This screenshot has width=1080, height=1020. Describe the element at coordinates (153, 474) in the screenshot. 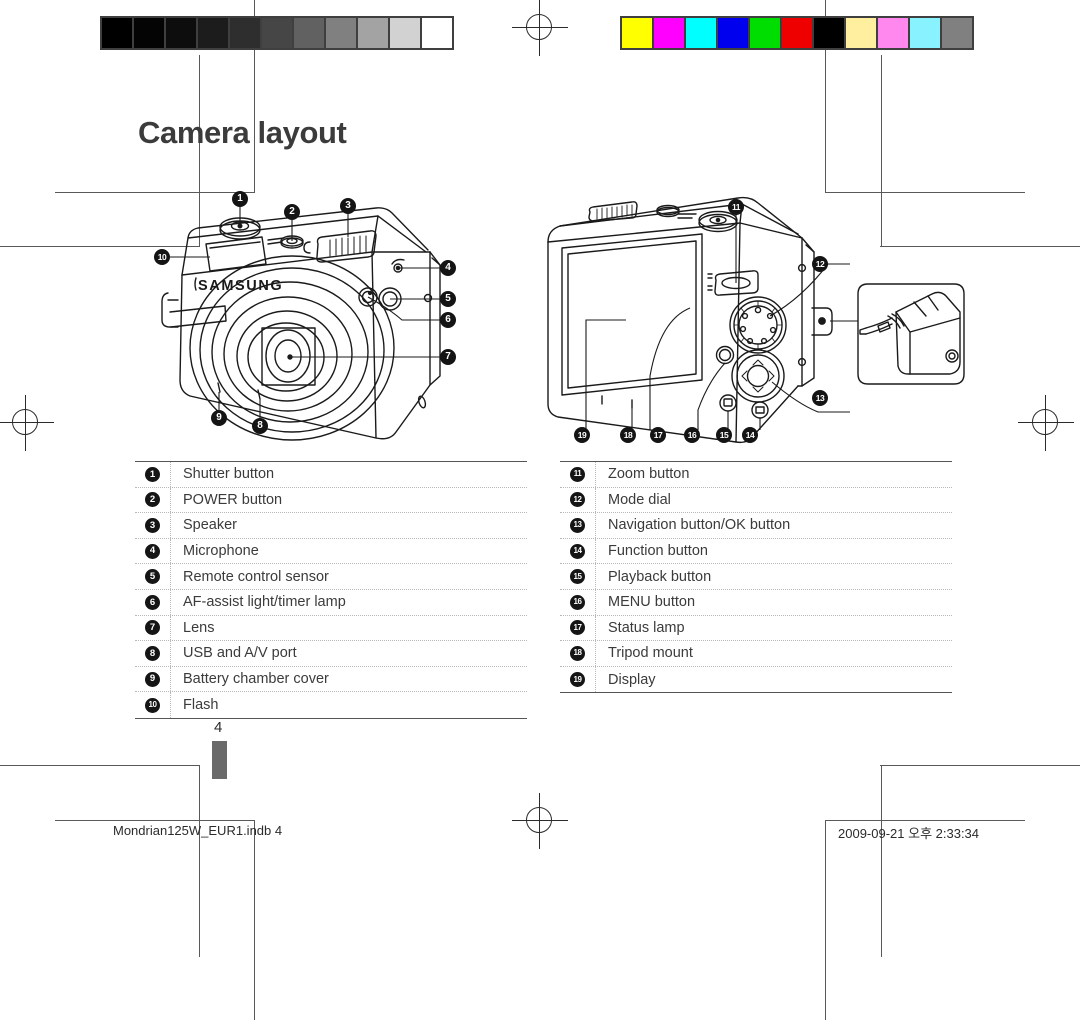

I see `legend-number-cell: 1` at that location.